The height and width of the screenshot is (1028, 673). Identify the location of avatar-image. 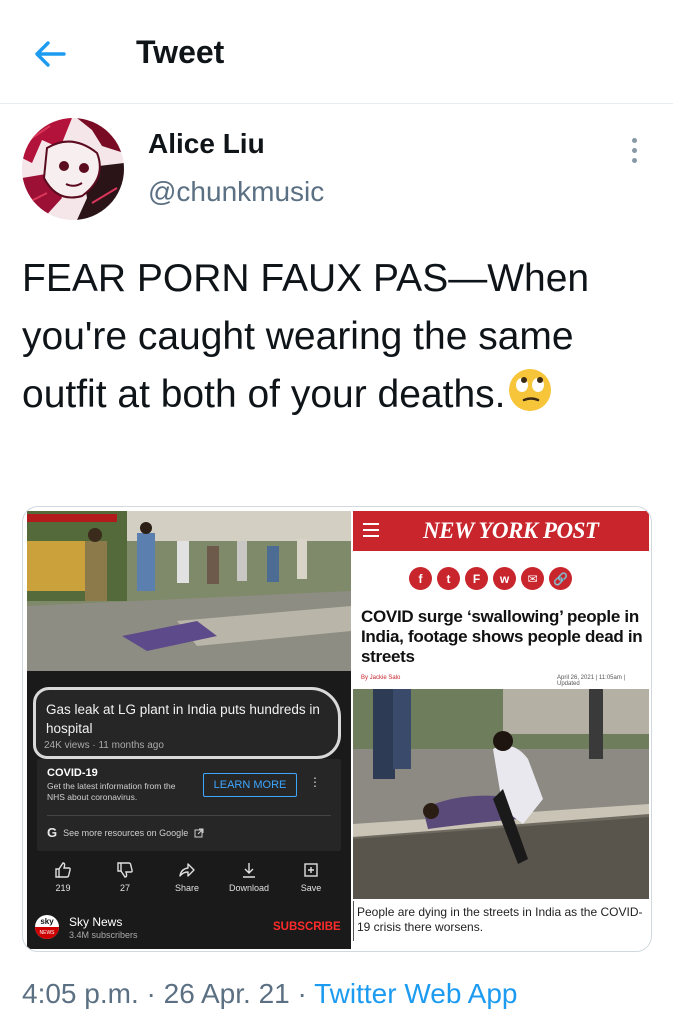
(73, 169).